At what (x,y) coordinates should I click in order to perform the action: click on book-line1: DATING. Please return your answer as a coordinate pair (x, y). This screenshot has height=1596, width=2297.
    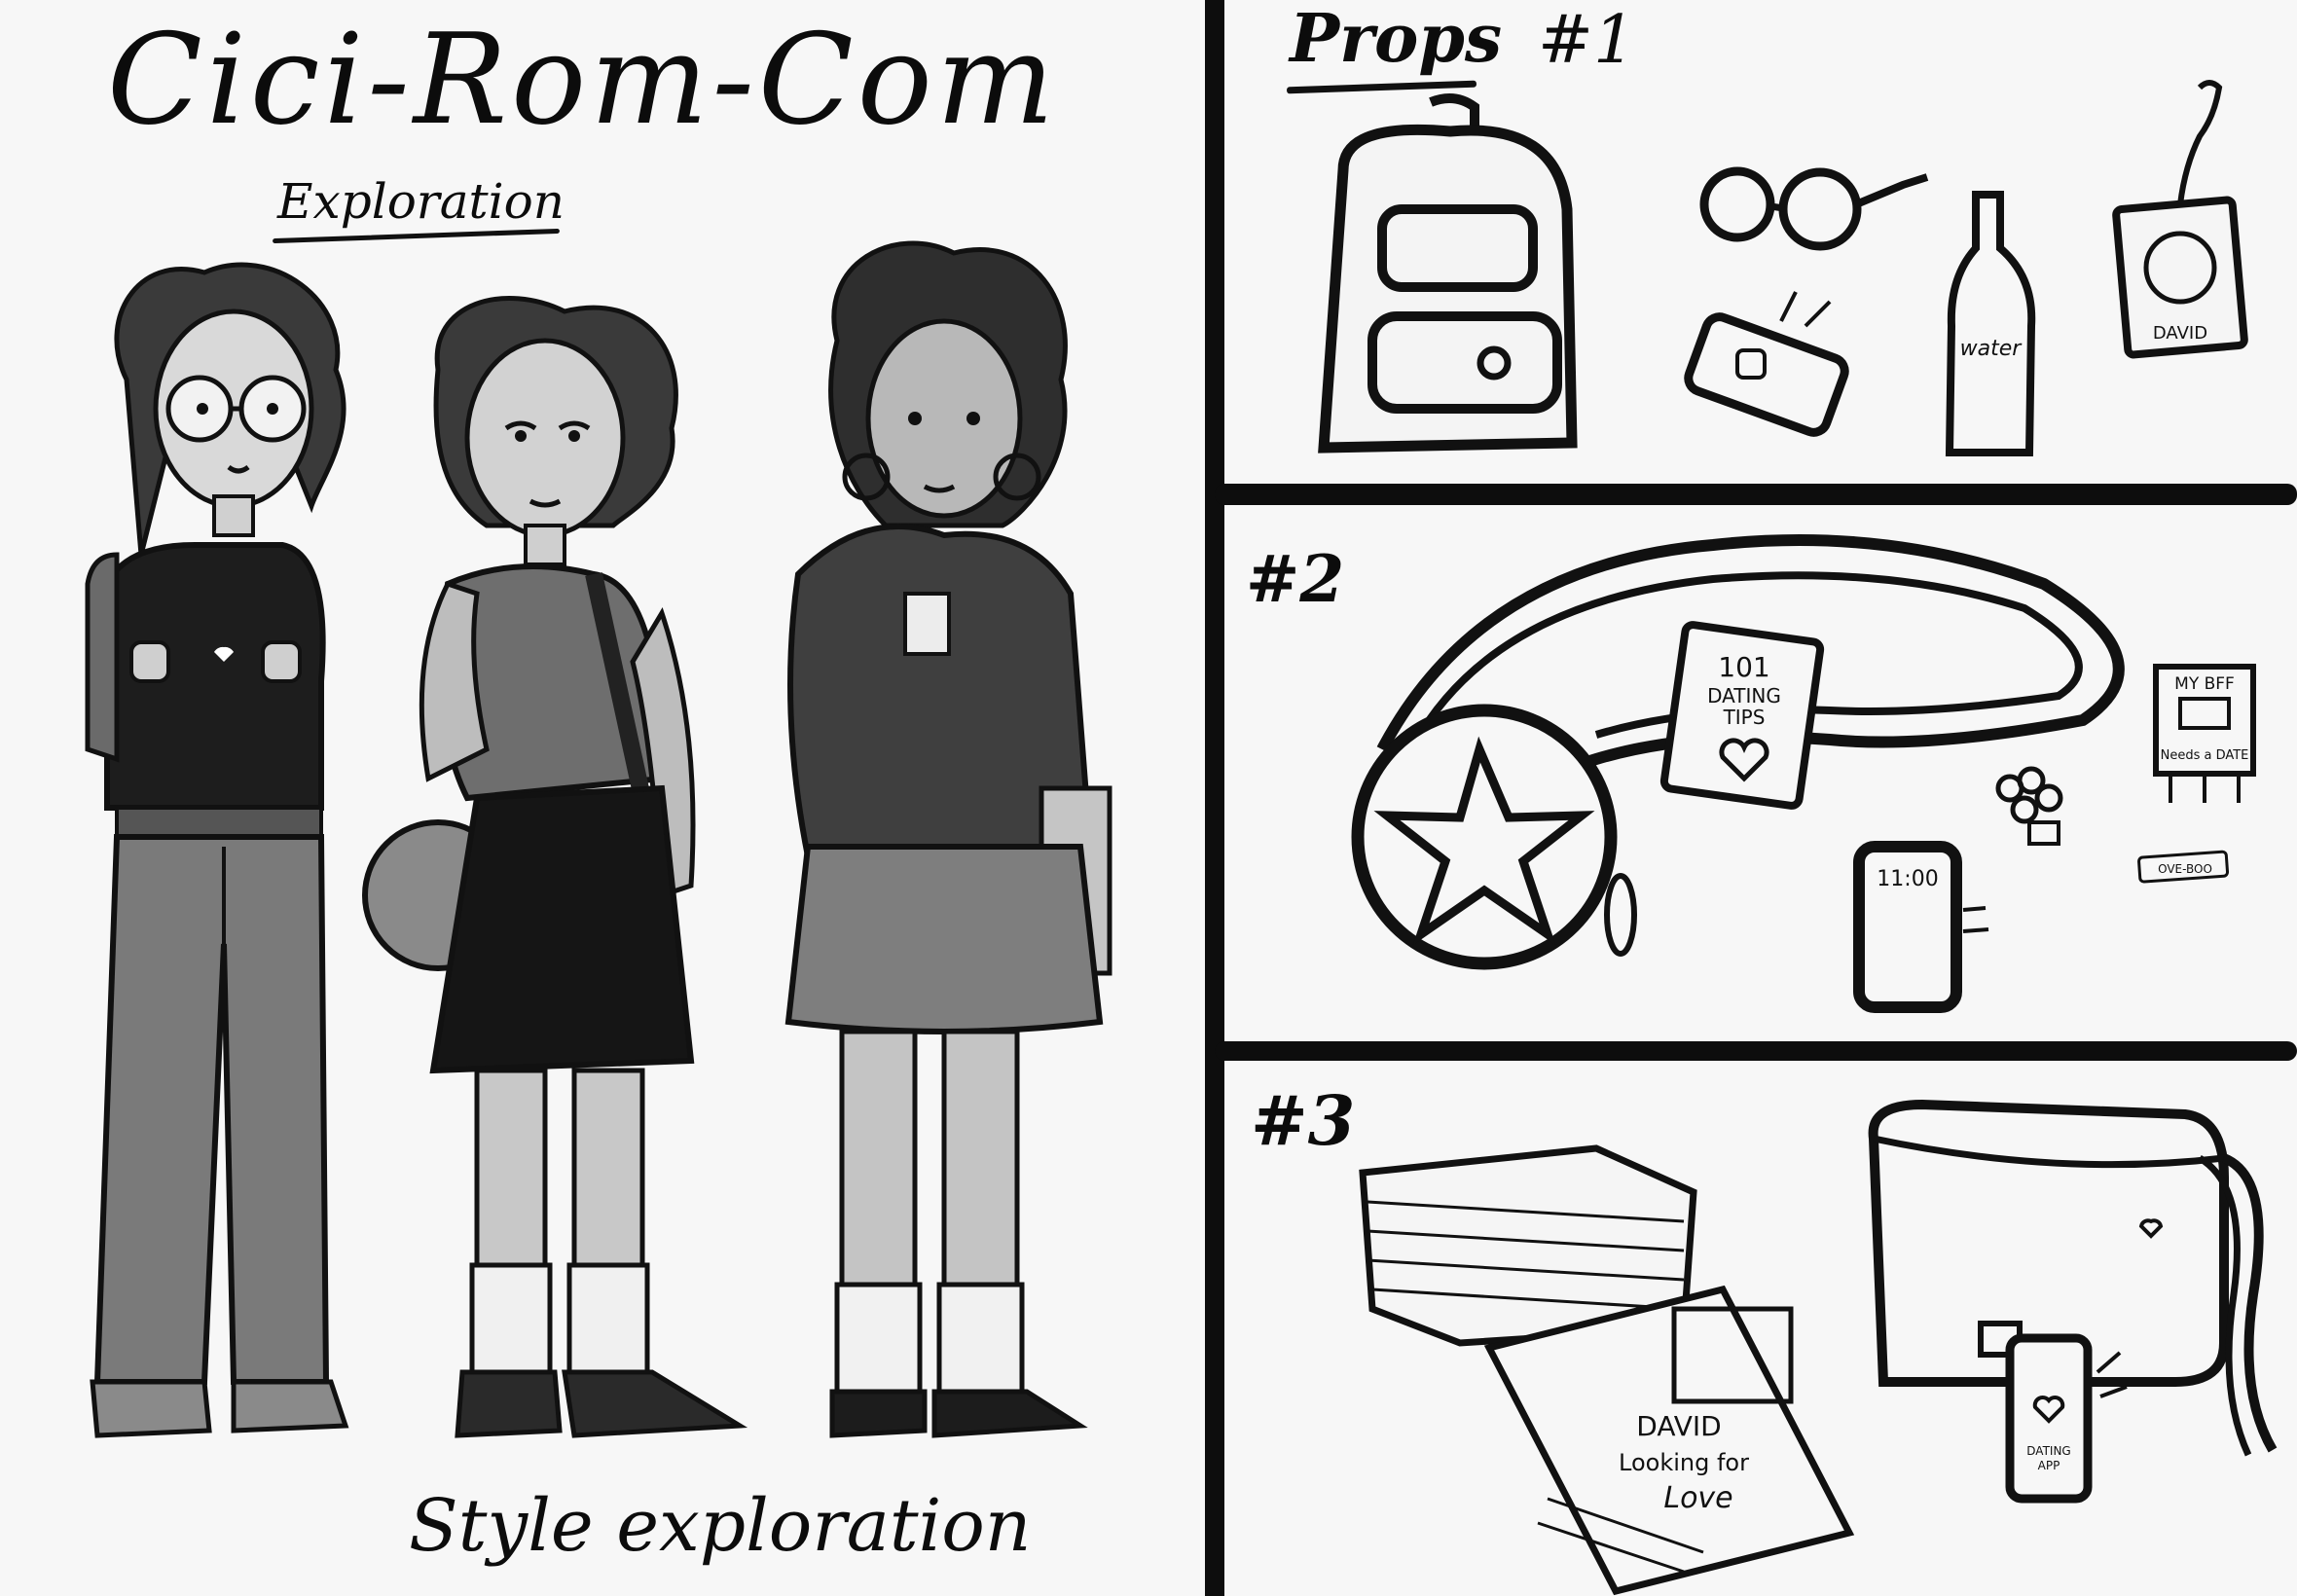
    Looking at the image, I should click on (1744, 696).